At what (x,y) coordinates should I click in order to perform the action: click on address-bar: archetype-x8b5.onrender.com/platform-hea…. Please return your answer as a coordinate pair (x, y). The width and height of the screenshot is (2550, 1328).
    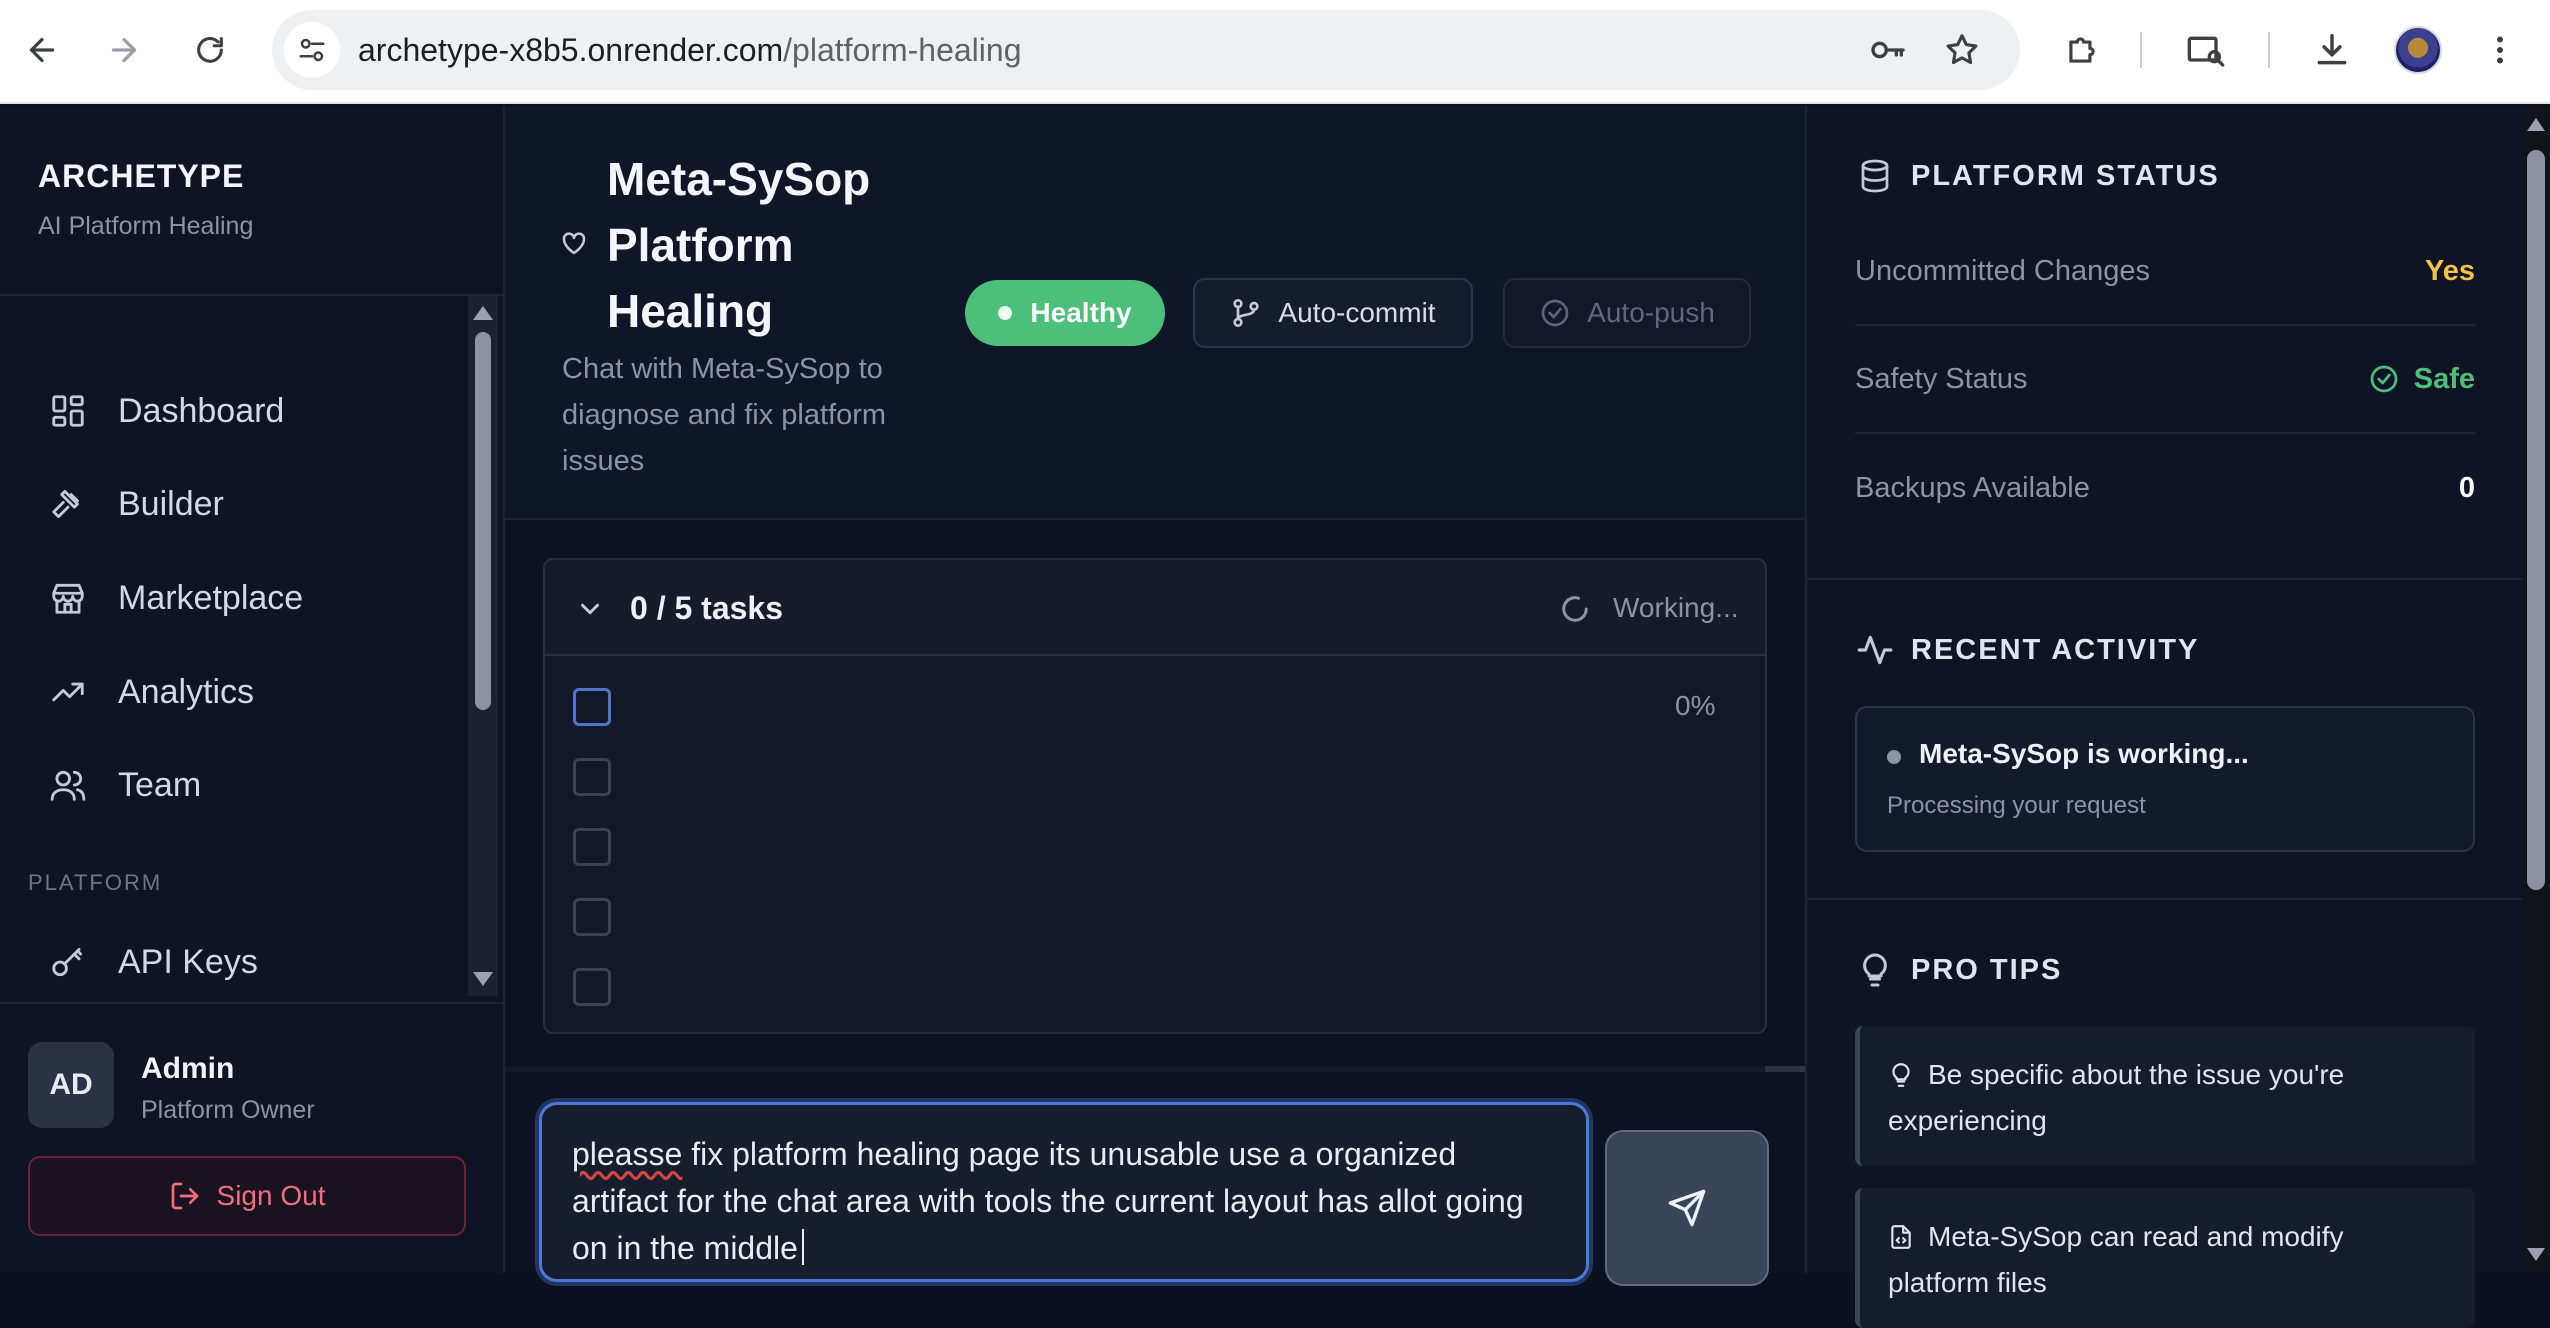
    Looking at the image, I should click on (1146, 50).